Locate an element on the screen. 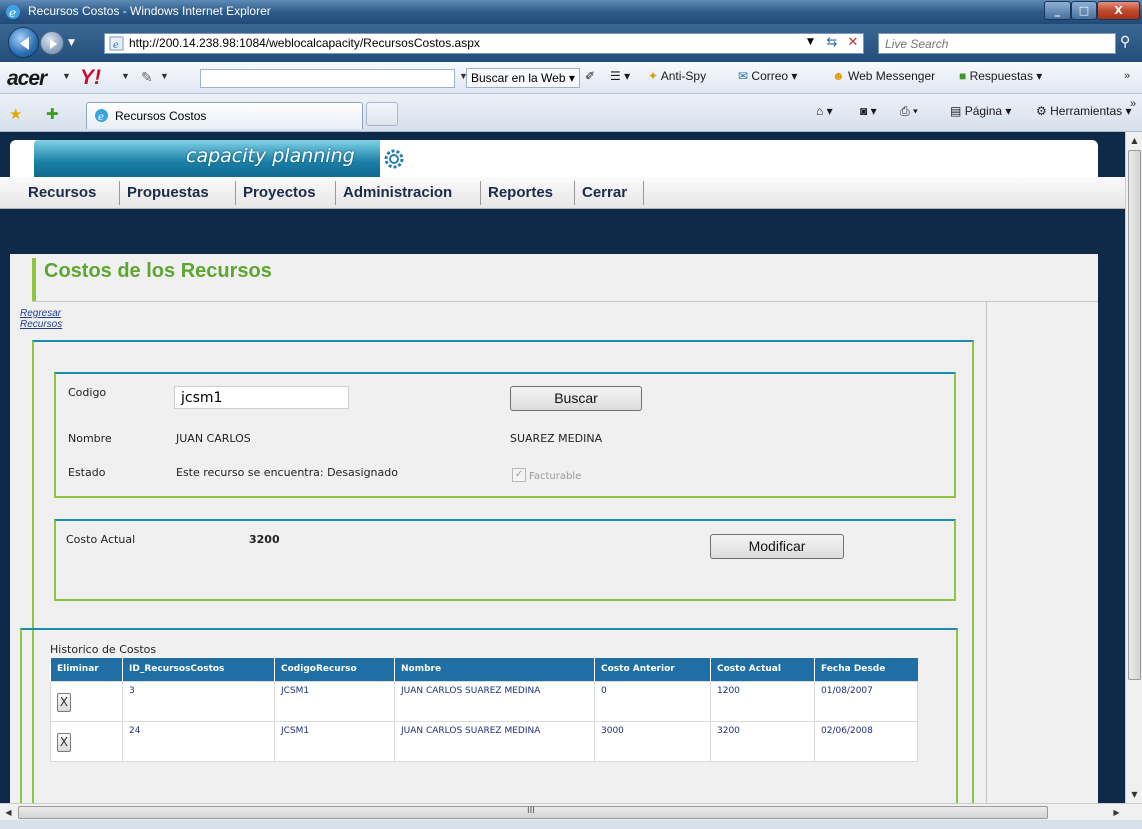 The height and width of the screenshot is (829, 1142). layout-icon: ☰ ▾ is located at coordinates (620, 76).